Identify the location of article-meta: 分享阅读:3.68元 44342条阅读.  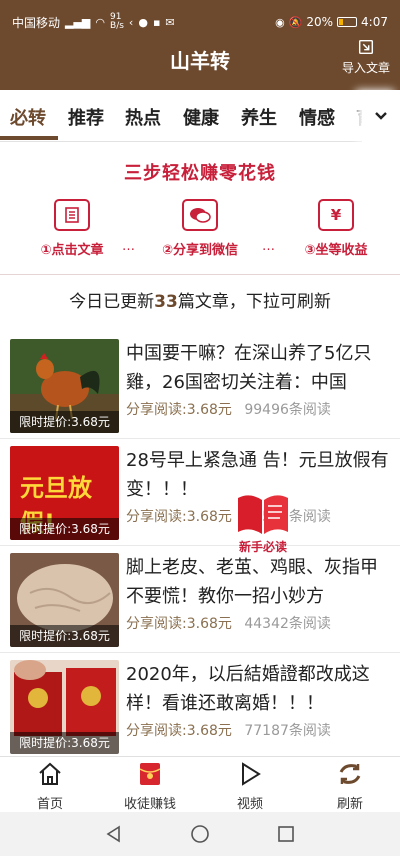
(228, 623).